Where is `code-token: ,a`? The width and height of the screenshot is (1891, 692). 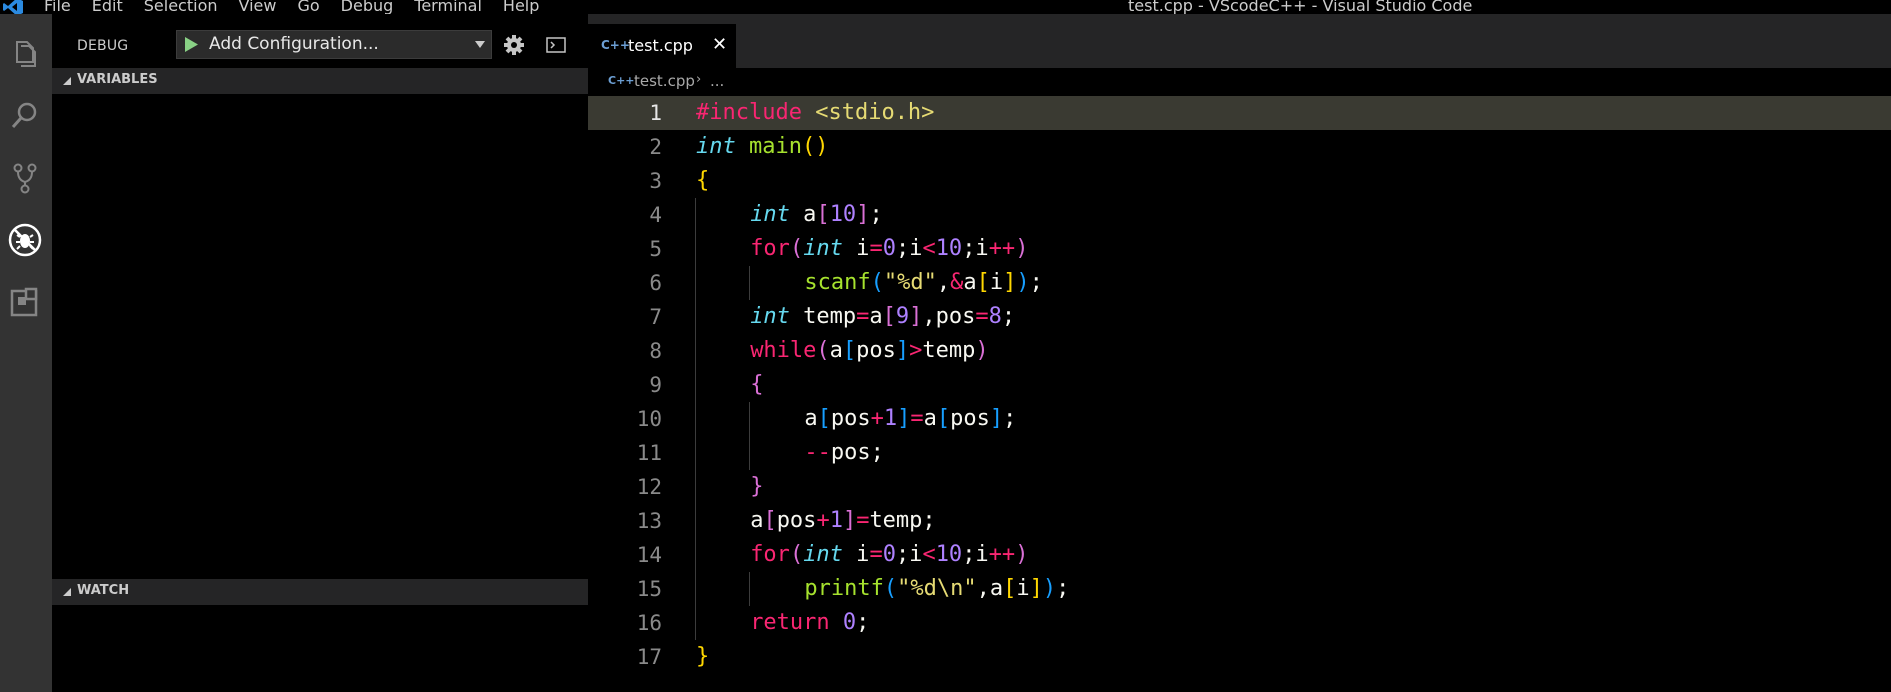
code-token: ,a is located at coordinates (990, 588).